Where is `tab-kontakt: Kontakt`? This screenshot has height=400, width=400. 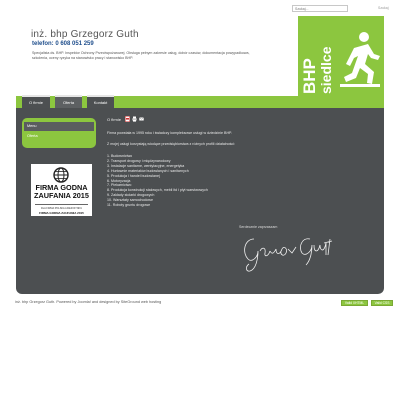 tab-kontakt: Kontakt is located at coordinates (100, 102).